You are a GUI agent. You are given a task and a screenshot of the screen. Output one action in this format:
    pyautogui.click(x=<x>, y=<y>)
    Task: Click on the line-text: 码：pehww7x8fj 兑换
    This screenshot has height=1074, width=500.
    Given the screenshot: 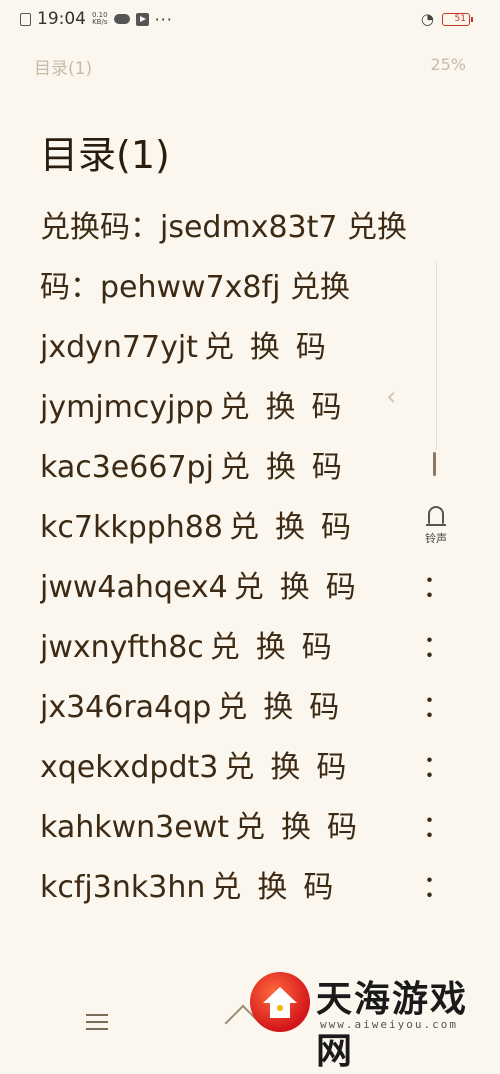 What is the action you would take?
    pyautogui.click(x=195, y=287)
    